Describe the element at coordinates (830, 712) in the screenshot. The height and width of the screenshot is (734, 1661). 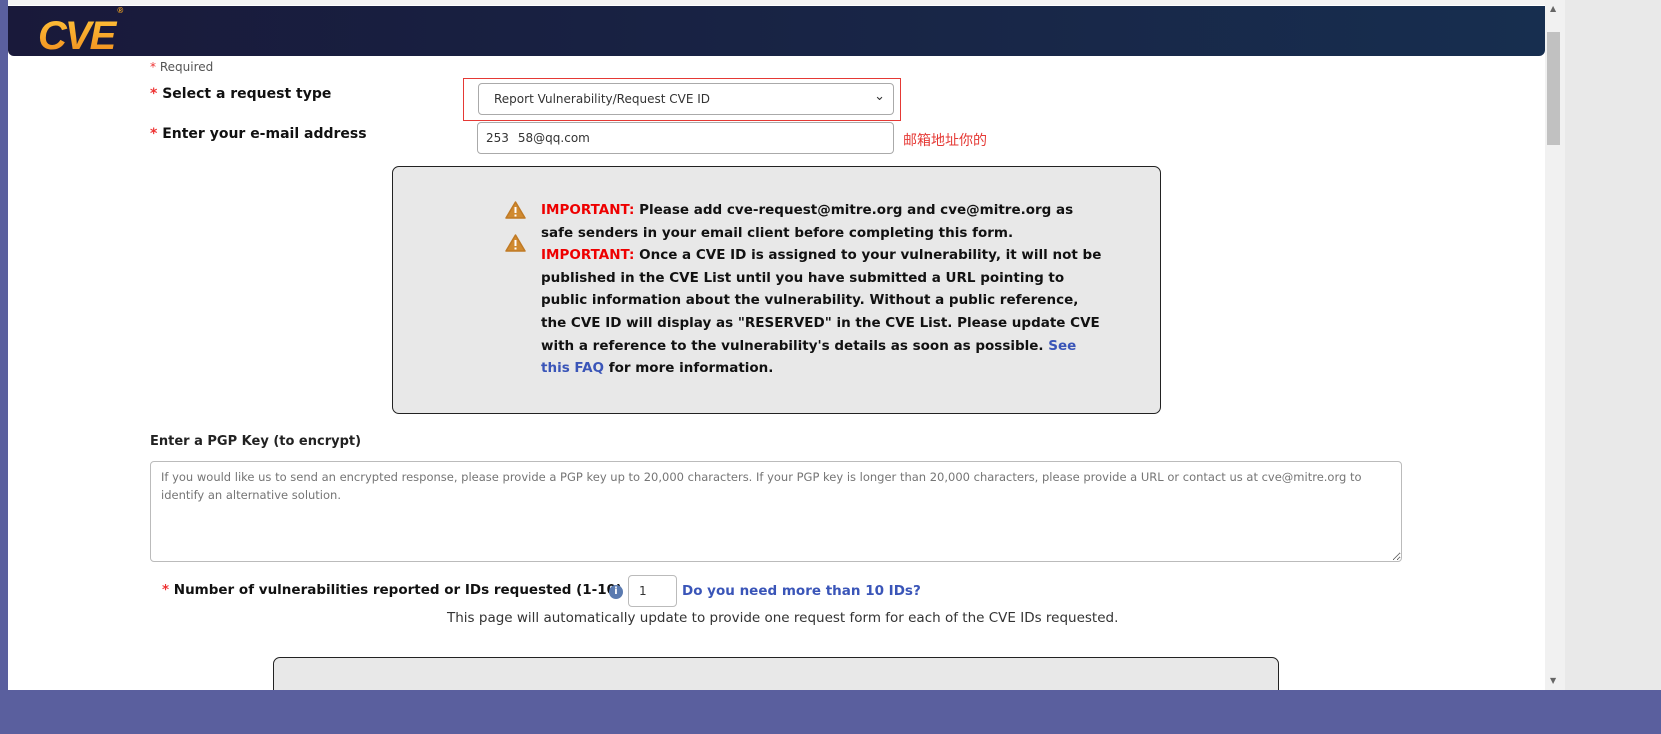
I see `desktop-strip` at that location.